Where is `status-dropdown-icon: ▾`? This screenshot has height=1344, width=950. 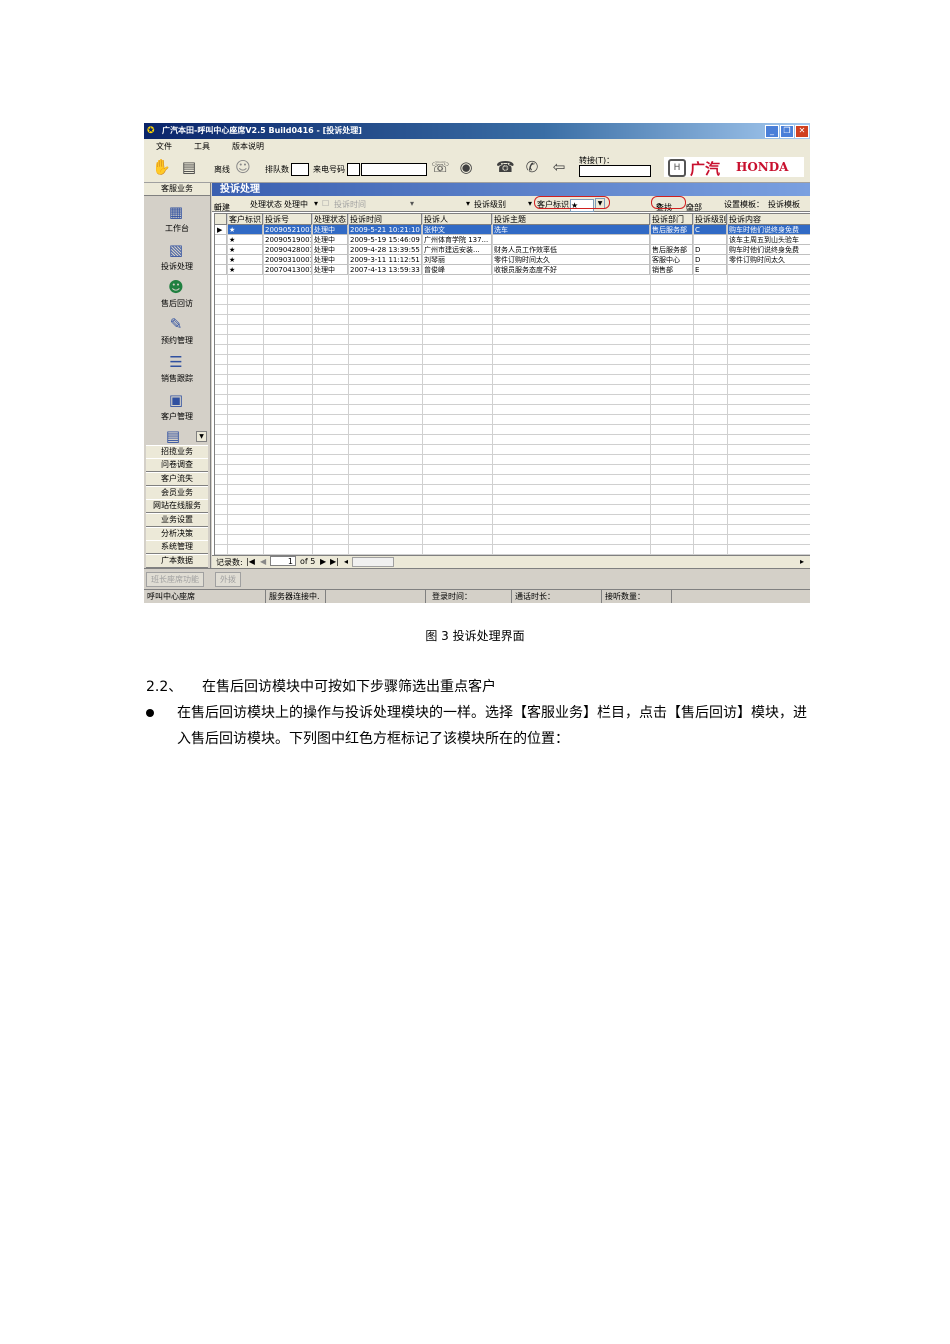
status-dropdown-icon: ▾ is located at coordinates (316, 203).